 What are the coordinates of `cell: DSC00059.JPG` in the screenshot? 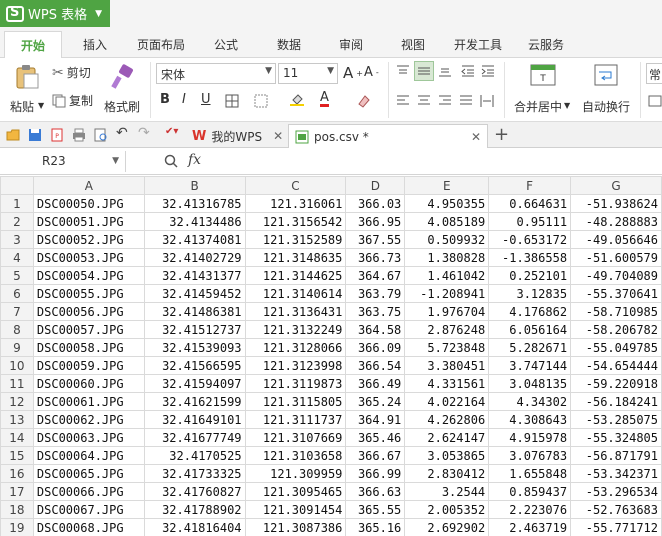 It's located at (88, 365).